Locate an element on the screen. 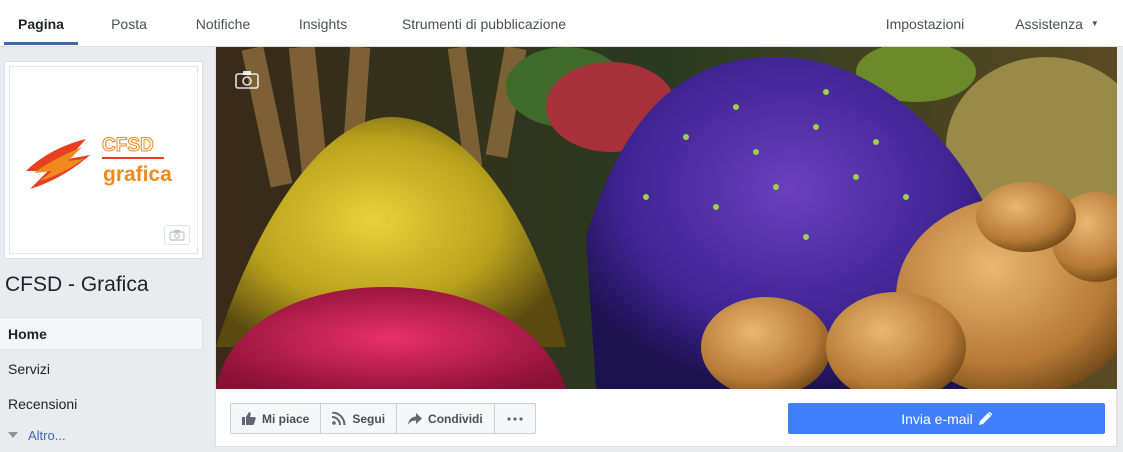 This screenshot has height=452, width=1123. help-menu: Assistenza ▼ is located at coordinates (1057, 23).